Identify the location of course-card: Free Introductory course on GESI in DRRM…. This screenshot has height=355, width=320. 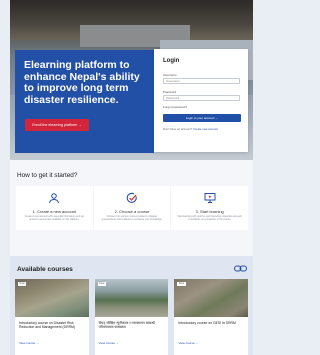
(211, 317).